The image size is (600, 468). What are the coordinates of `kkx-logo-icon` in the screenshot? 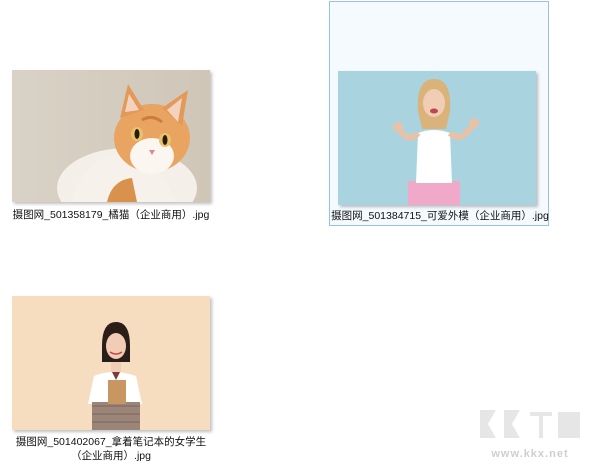 It's located at (530, 424).